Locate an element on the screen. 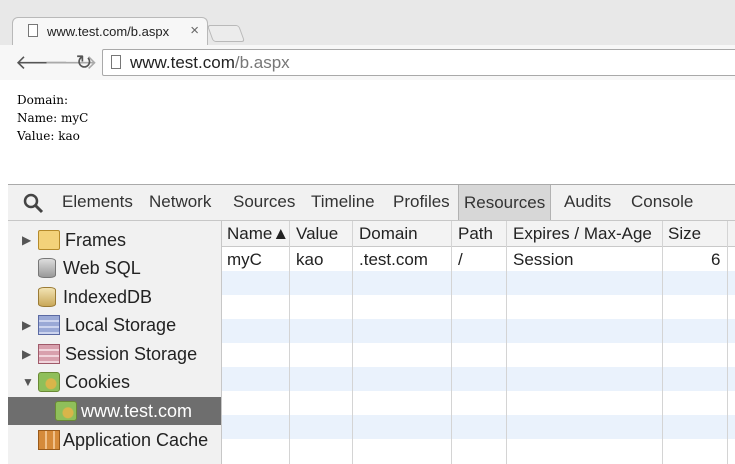 This screenshot has height=464, width=735. url-text: www.test.com/b.aspx is located at coordinates (210, 63).